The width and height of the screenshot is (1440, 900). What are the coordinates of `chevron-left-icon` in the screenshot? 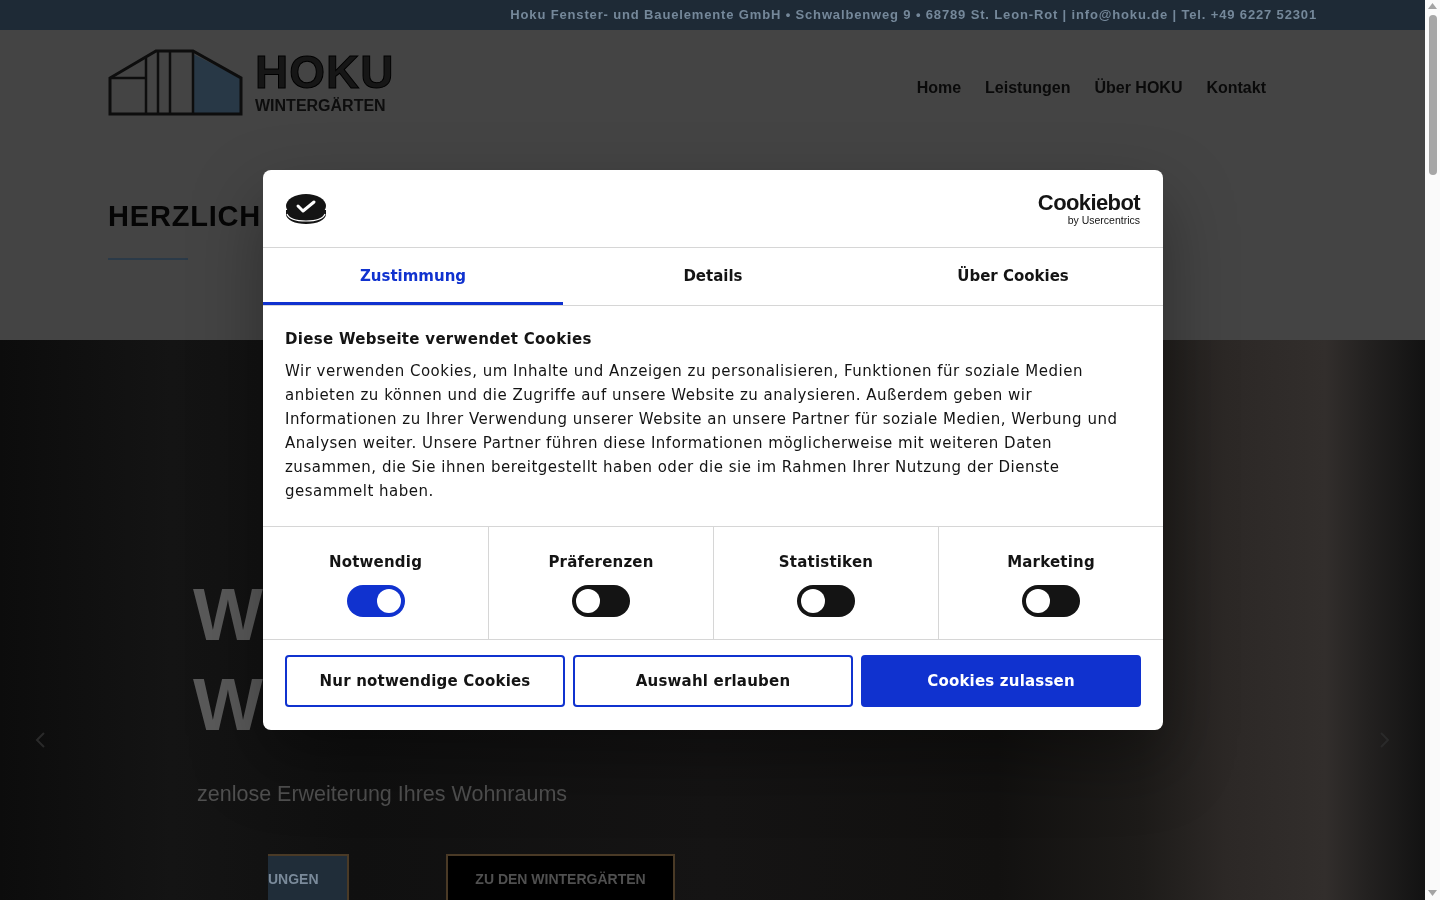 It's located at (40, 740).